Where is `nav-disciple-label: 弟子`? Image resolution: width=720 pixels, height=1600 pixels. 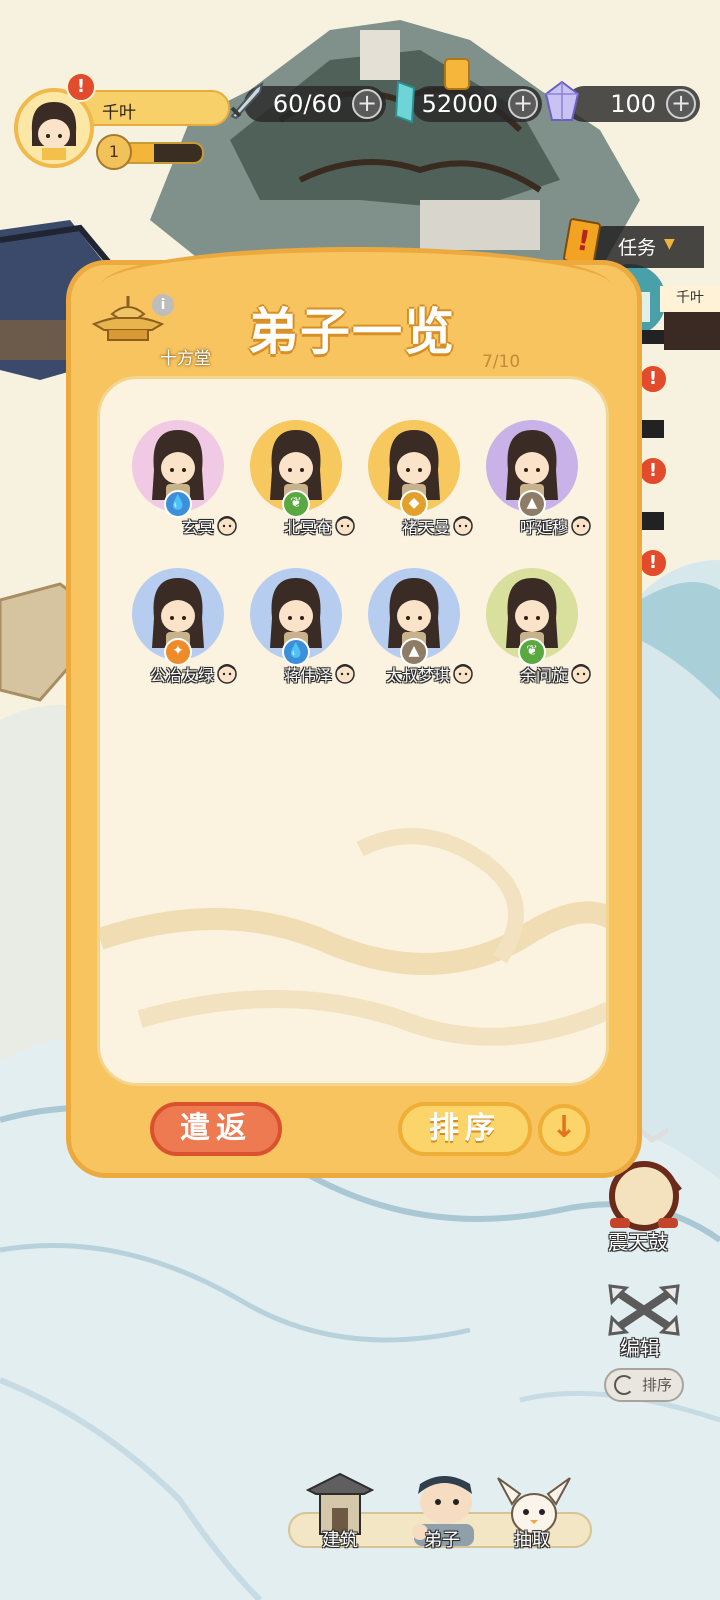
nav-disciple-label: 弟子 is located at coordinates (442, 1540).